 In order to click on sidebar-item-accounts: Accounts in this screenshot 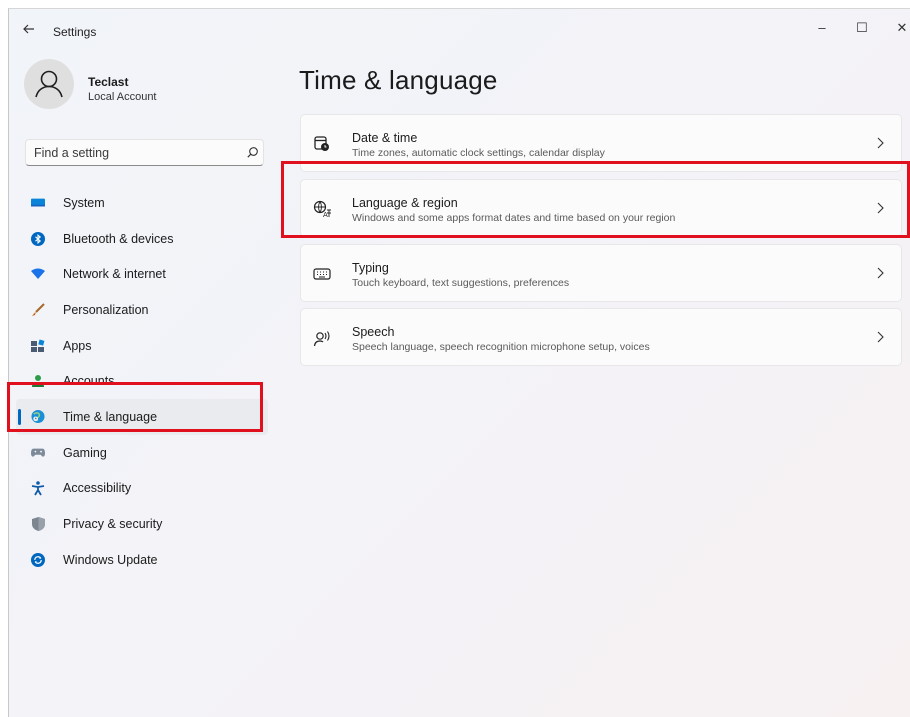, I will do `click(142, 381)`.